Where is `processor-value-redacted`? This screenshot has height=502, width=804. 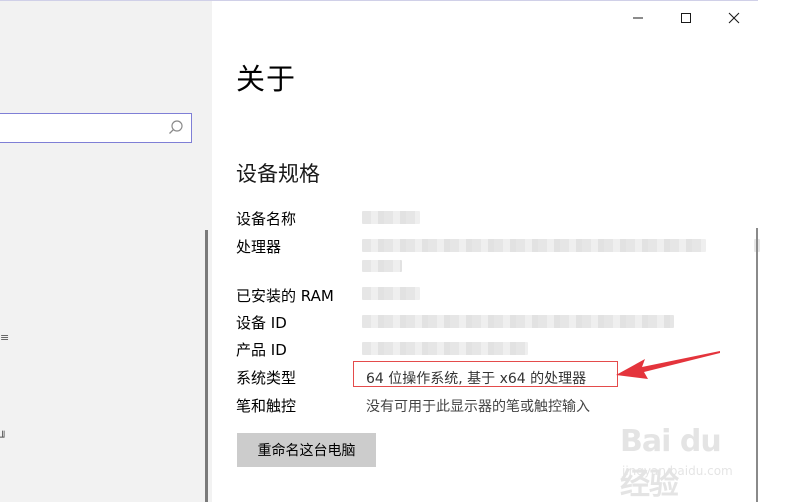 processor-value-redacted is located at coordinates (534, 245).